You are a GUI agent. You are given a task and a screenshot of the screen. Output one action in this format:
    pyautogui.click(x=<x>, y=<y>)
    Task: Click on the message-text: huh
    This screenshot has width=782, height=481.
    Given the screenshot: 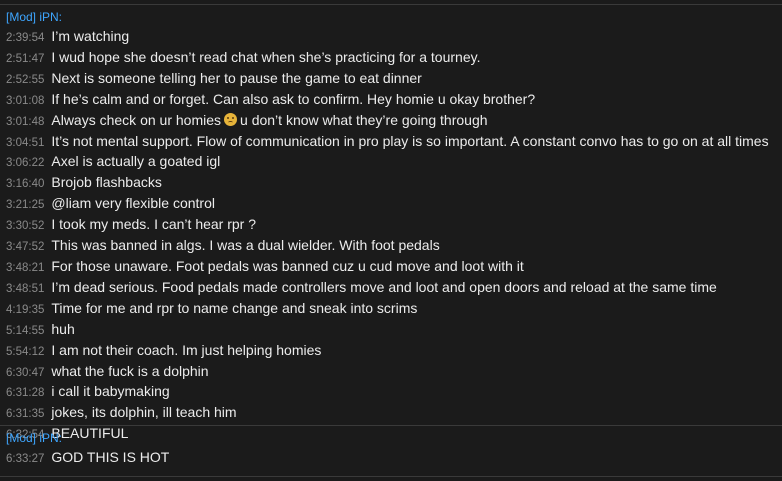 What is the action you would take?
    pyautogui.click(x=63, y=328)
    